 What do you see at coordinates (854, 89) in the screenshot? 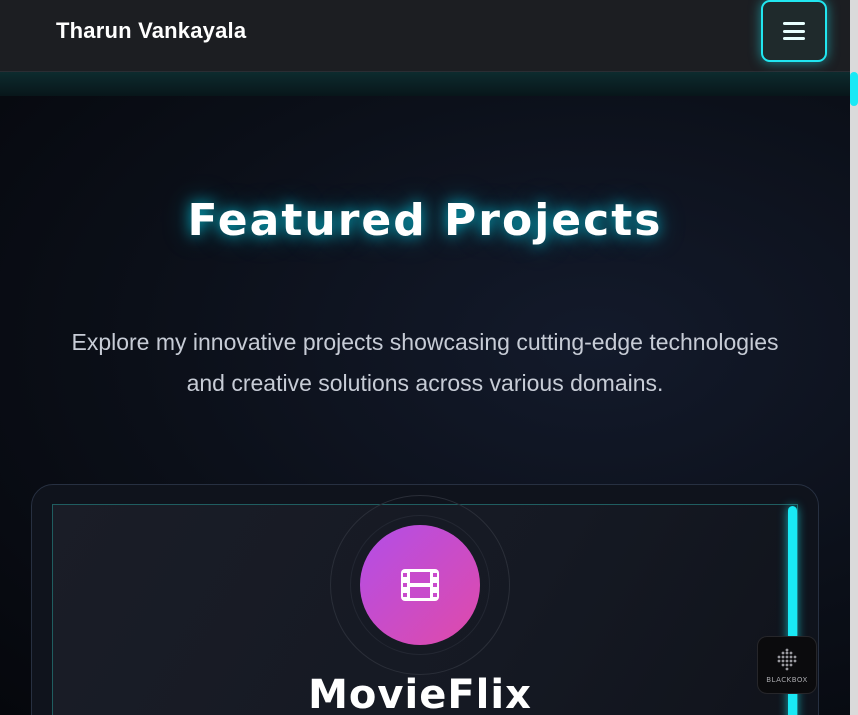
I see `scrollbar-thumb` at bounding box center [854, 89].